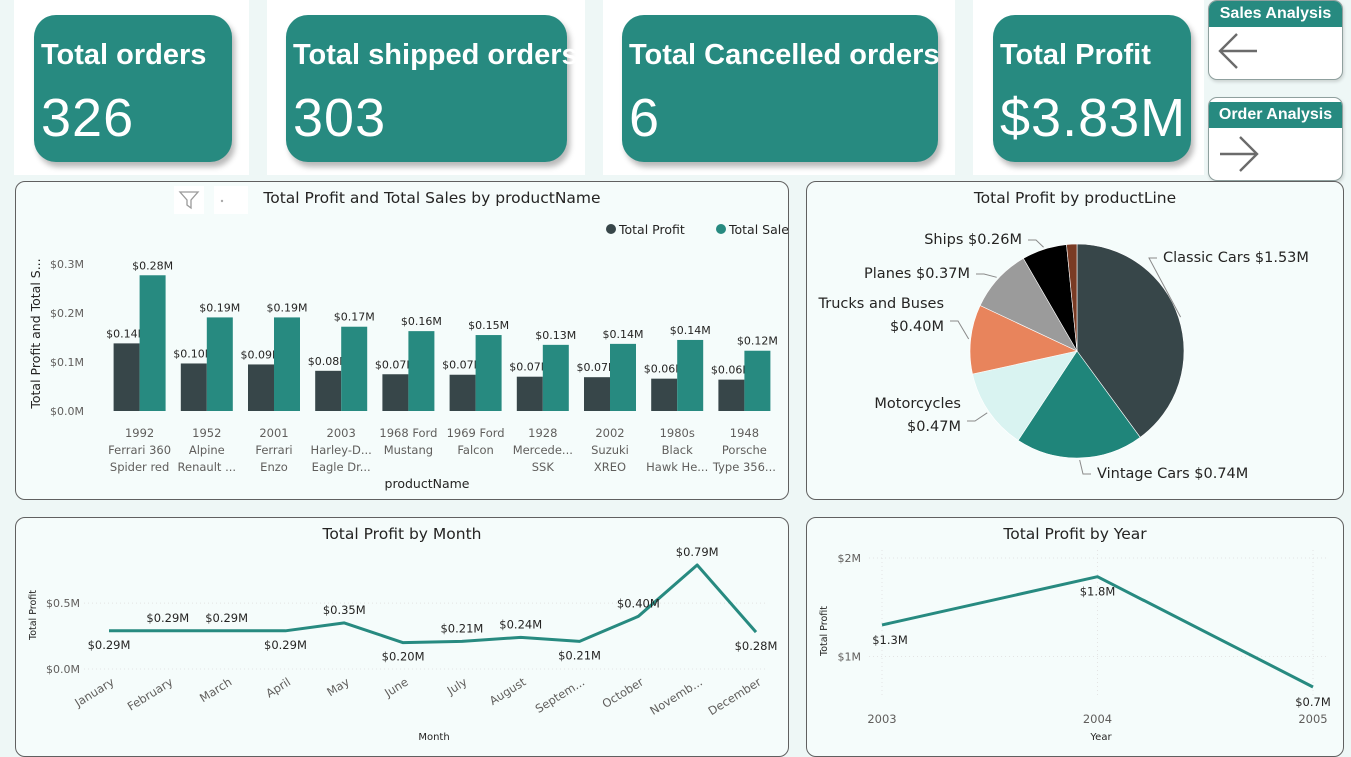 The image size is (1351, 757). Describe the element at coordinates (139, 433) in the screenshot. I see `x-tick-label: 1992` at that location.